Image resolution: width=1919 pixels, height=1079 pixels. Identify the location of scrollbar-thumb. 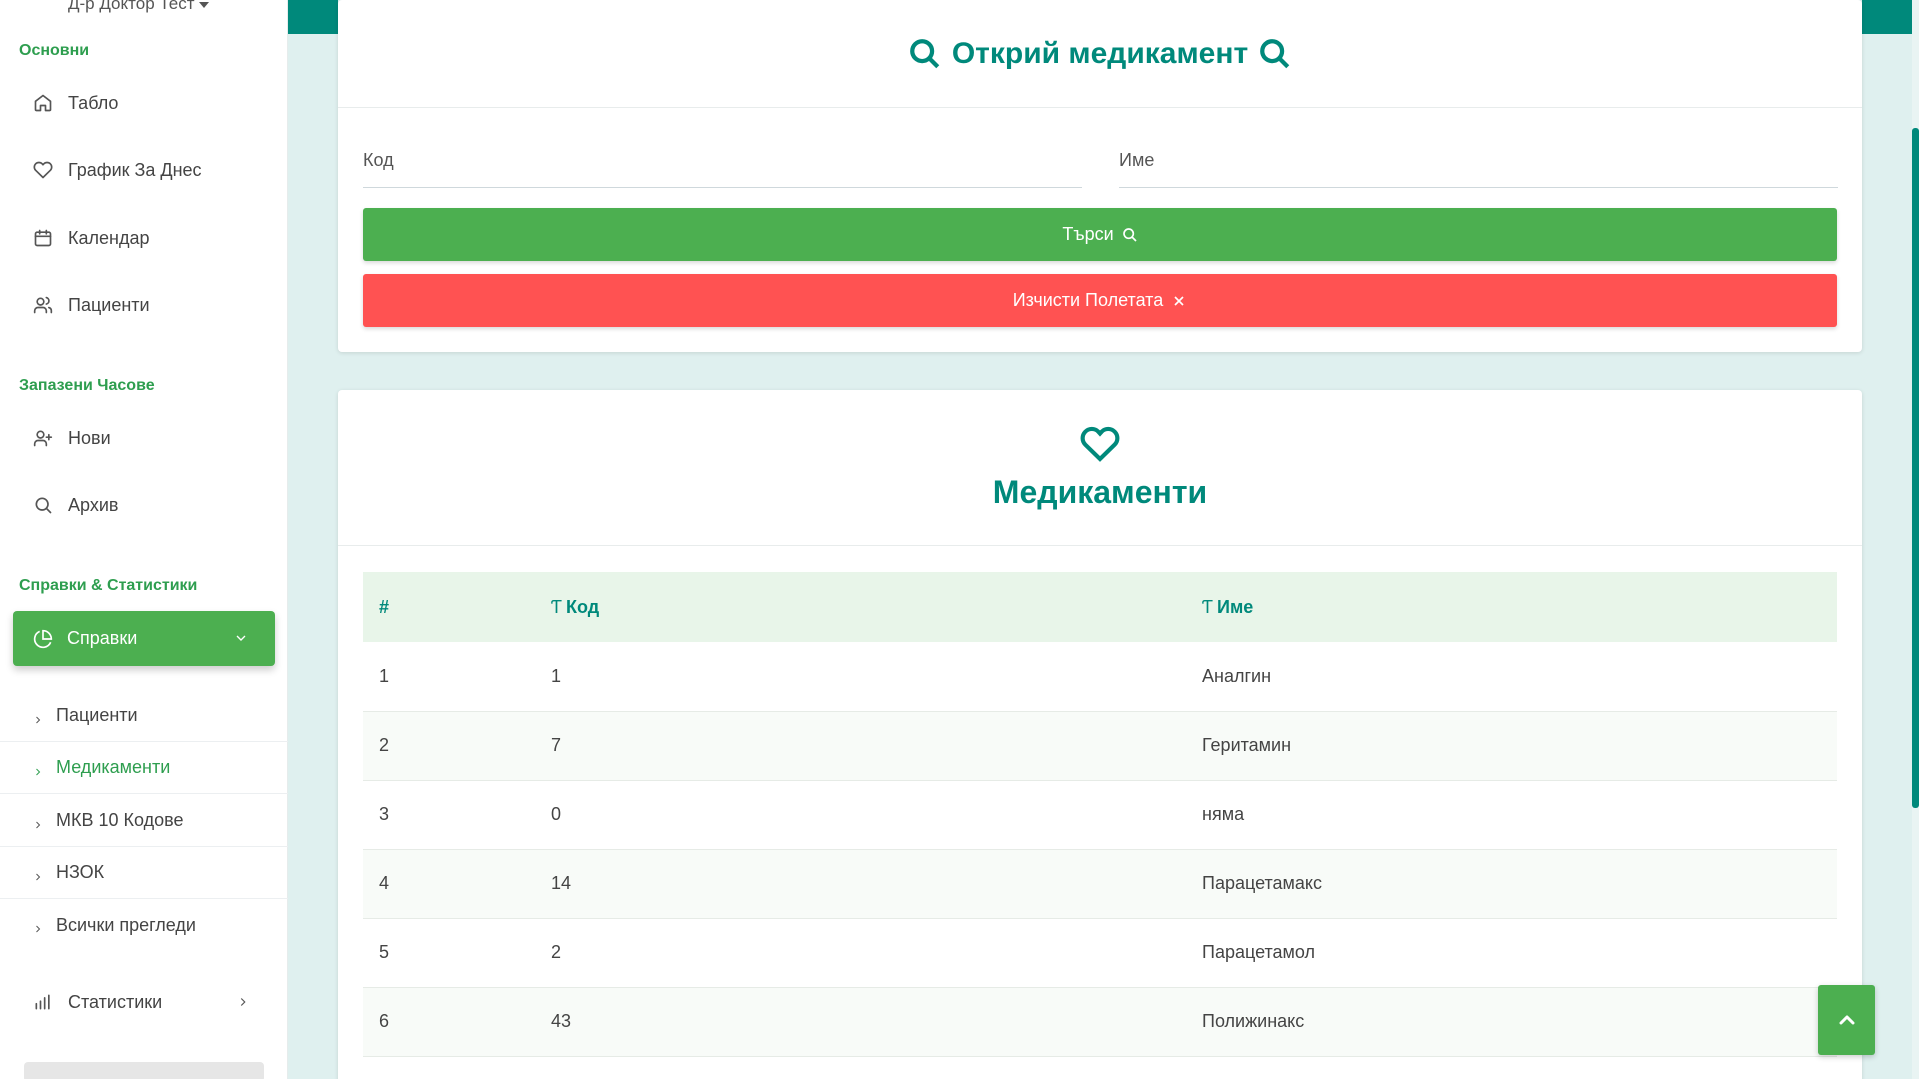
(1915, 468).